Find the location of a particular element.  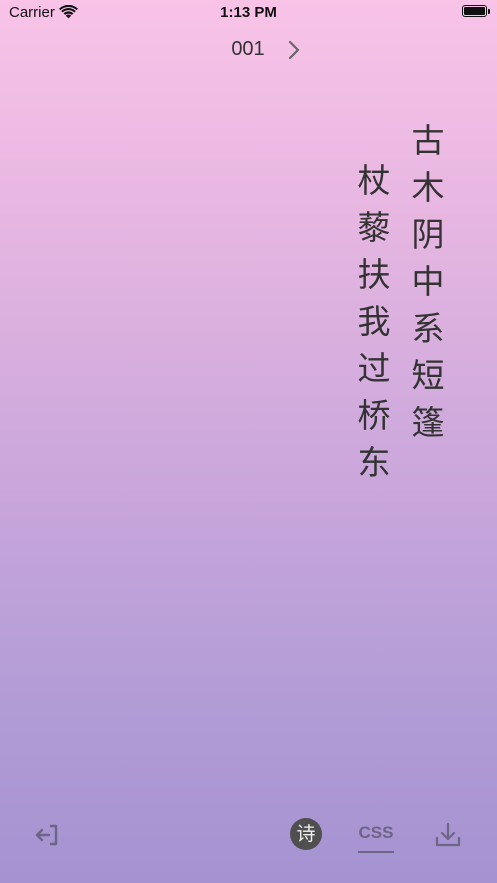

exit-icon is located at coordinates (47, 835).